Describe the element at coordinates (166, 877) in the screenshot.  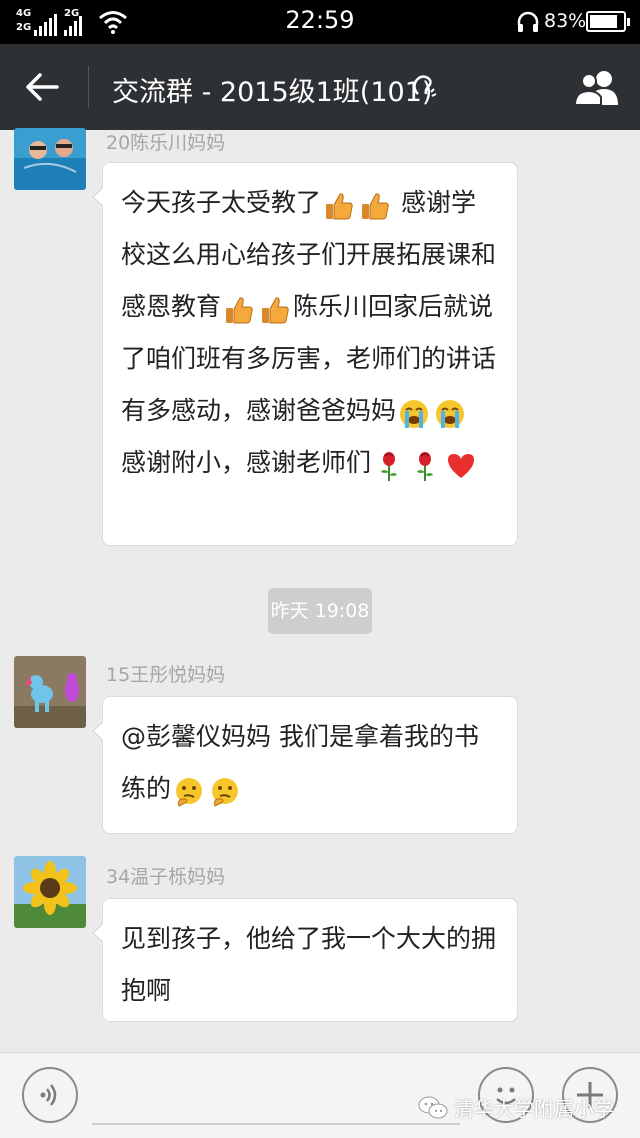
I see `sender-name: 34温子栎妈妈` at that location.